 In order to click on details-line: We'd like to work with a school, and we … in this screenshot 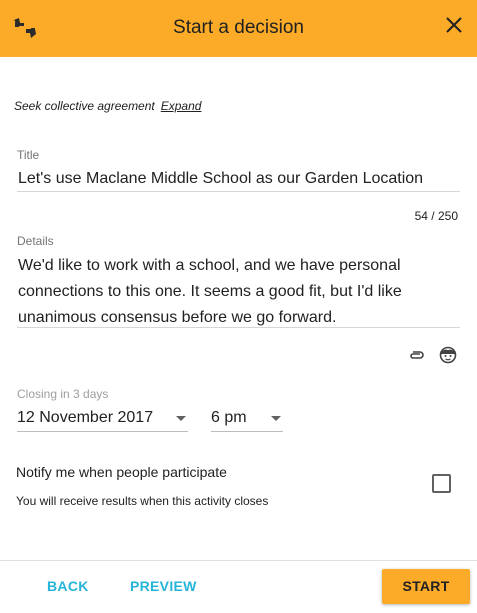, I will do `click(209, 265)`.